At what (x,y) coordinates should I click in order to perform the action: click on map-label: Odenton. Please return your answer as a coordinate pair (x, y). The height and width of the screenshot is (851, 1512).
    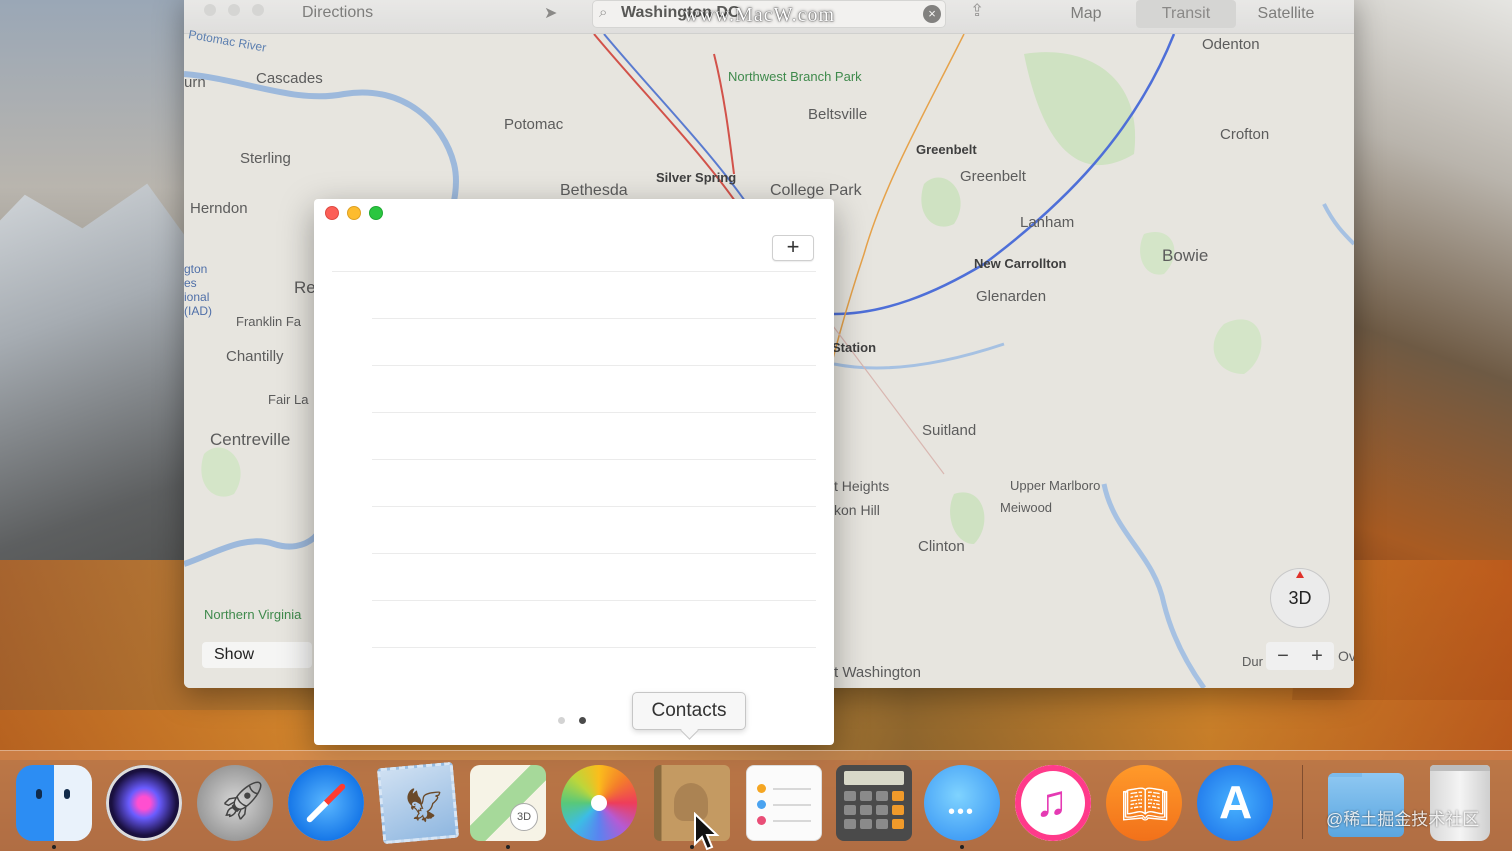
    Looking at the image, I should click on (1231, 44).